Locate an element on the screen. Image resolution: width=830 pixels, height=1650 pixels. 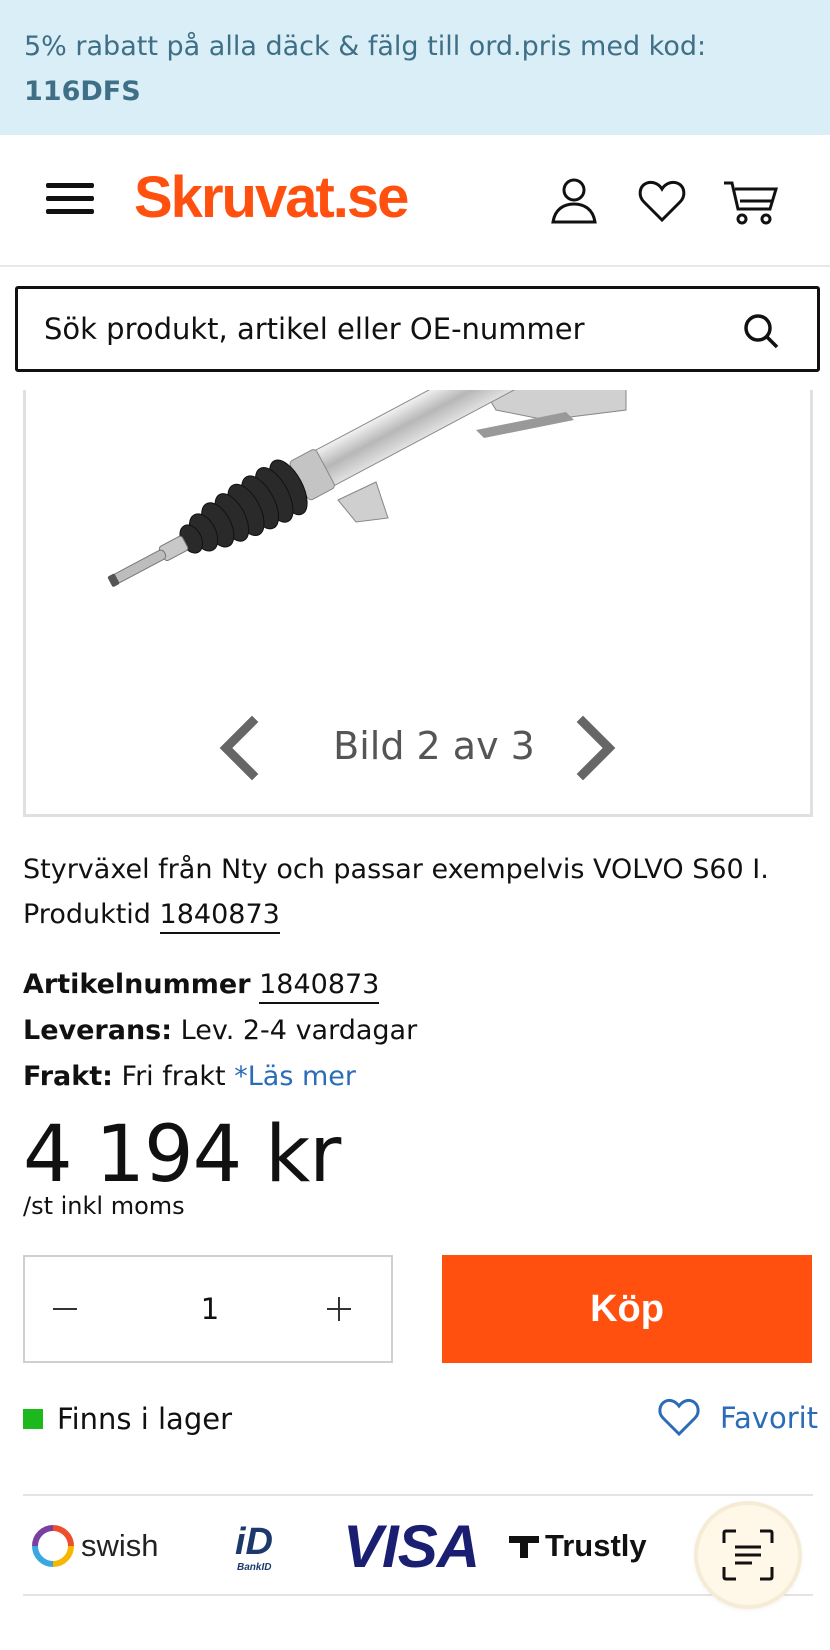
prev-image-button is located at coordinates (239, 748).